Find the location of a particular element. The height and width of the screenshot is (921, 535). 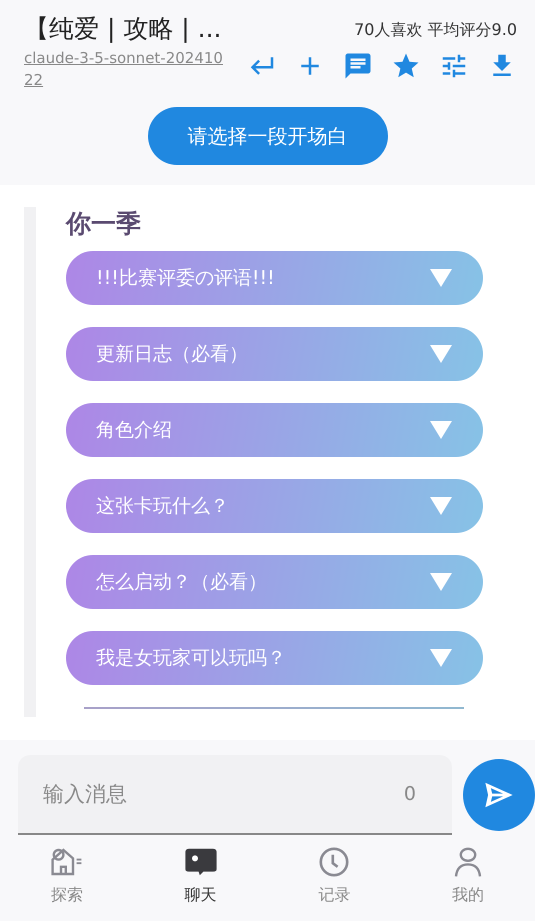

nav-tab: 探索 is located at coordinates (67, 872).